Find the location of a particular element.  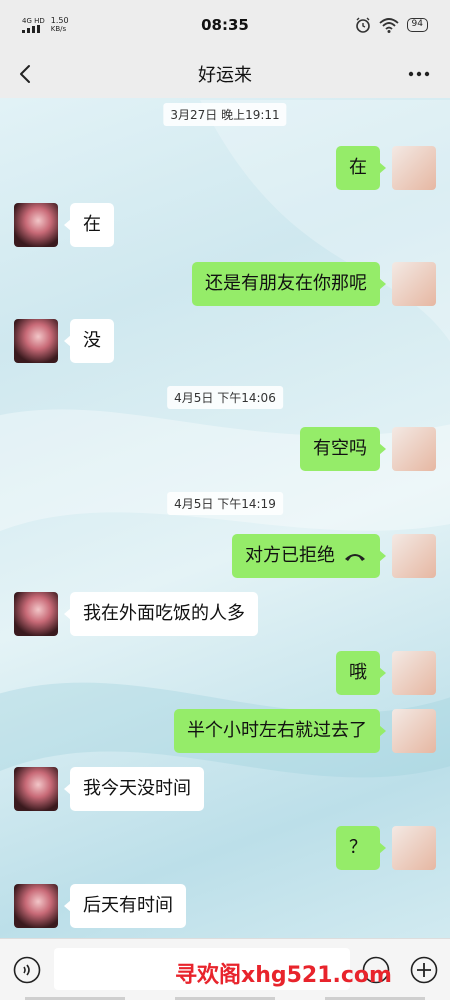

message-bubble-received: 我今天没时间 is located at coordinates (134, 789).